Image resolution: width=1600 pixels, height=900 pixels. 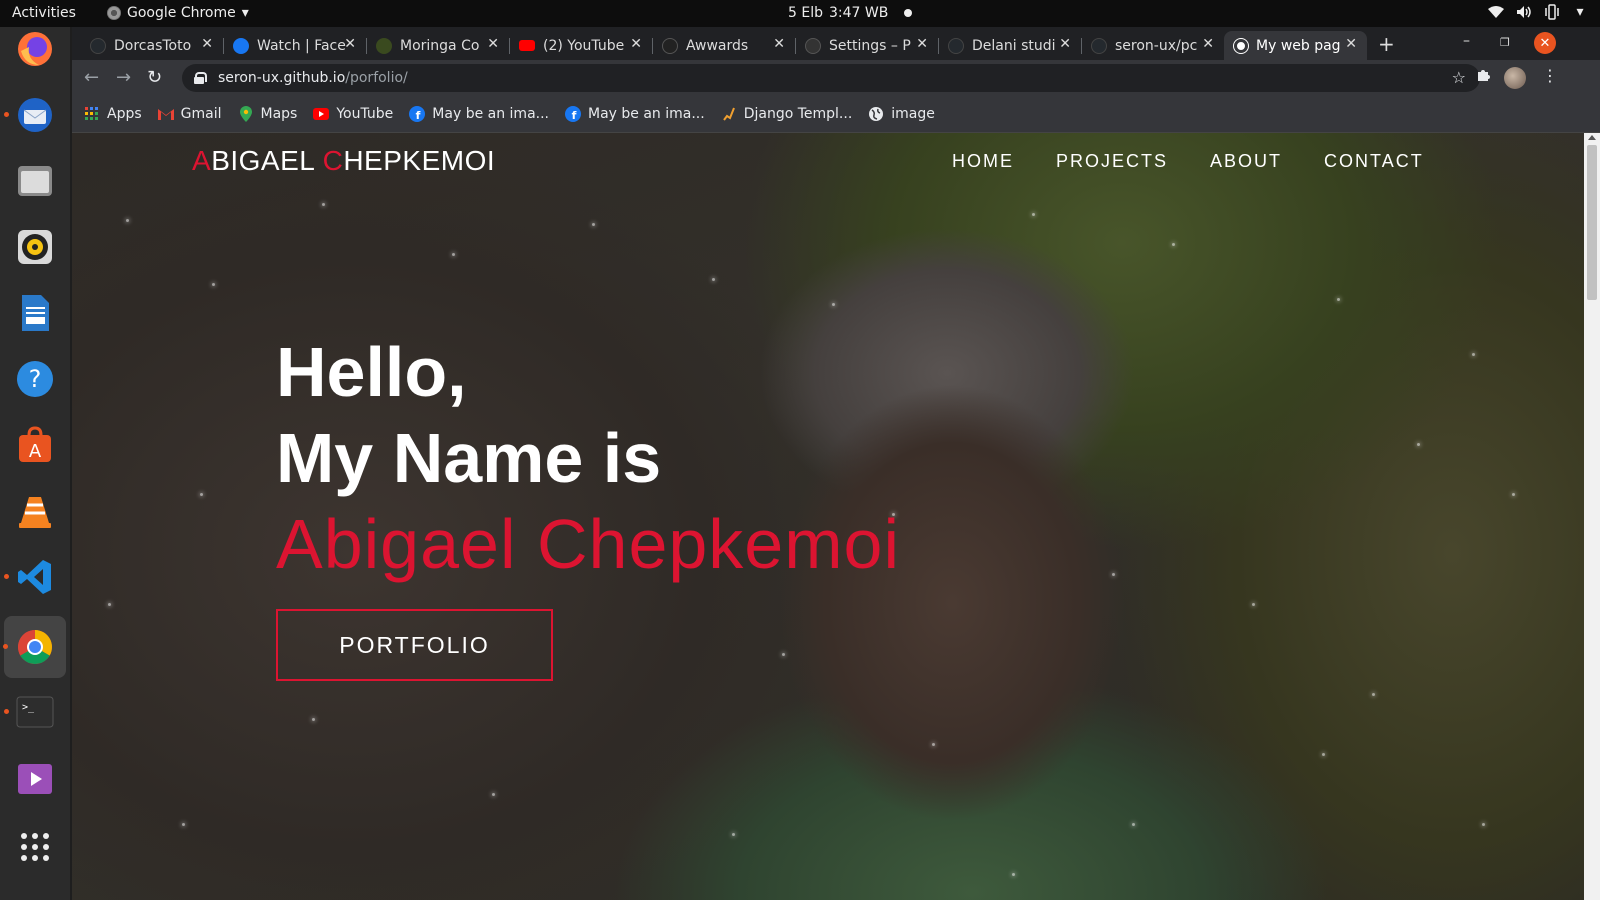 I want to click on libreoffice-writer-icon, so click(x=35, y=313).